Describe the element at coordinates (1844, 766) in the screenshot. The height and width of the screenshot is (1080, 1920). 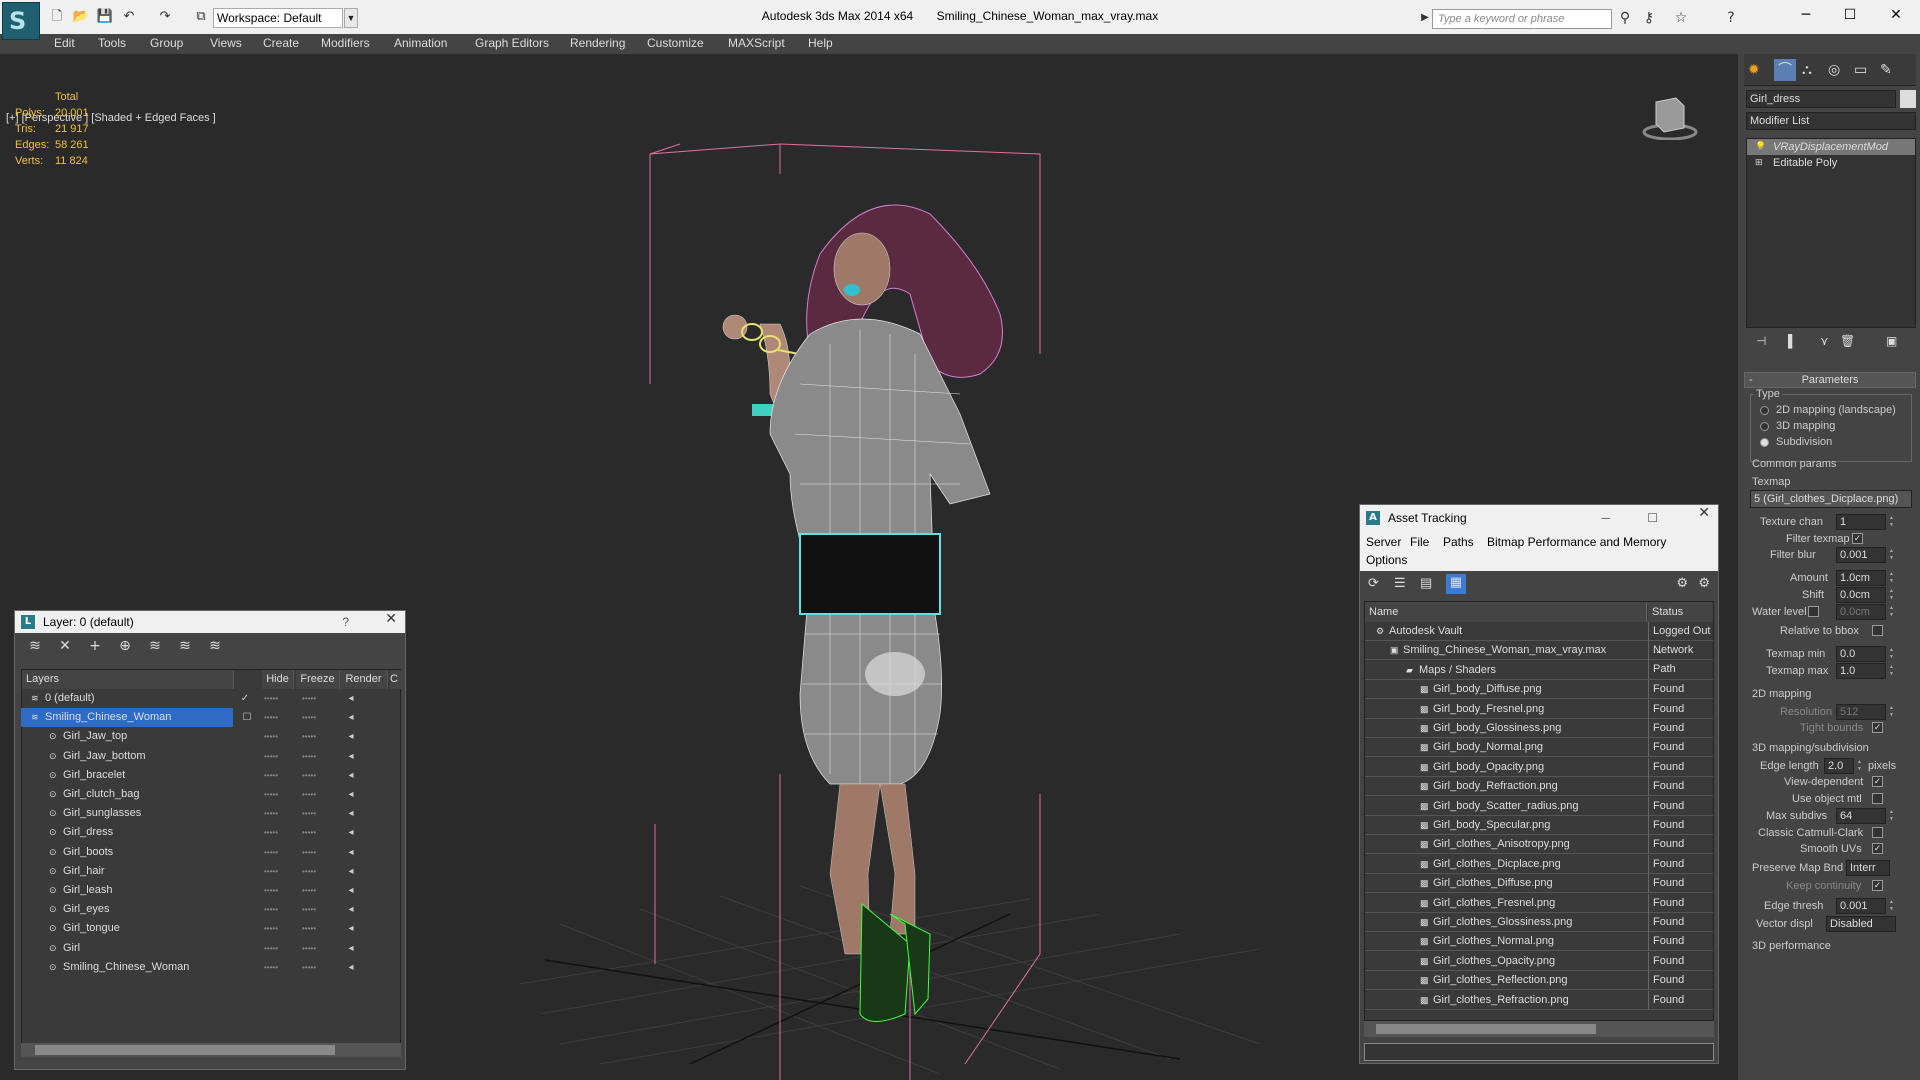
I see `edge-length-spinner: 2.0` at that location.